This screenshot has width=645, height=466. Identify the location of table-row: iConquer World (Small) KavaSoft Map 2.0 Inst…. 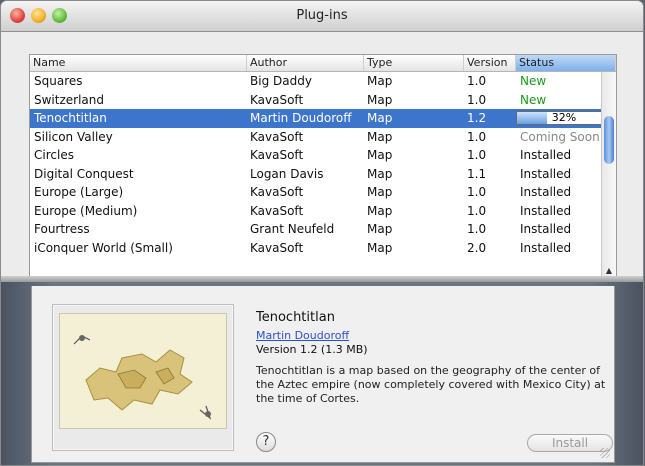
(316, 248).